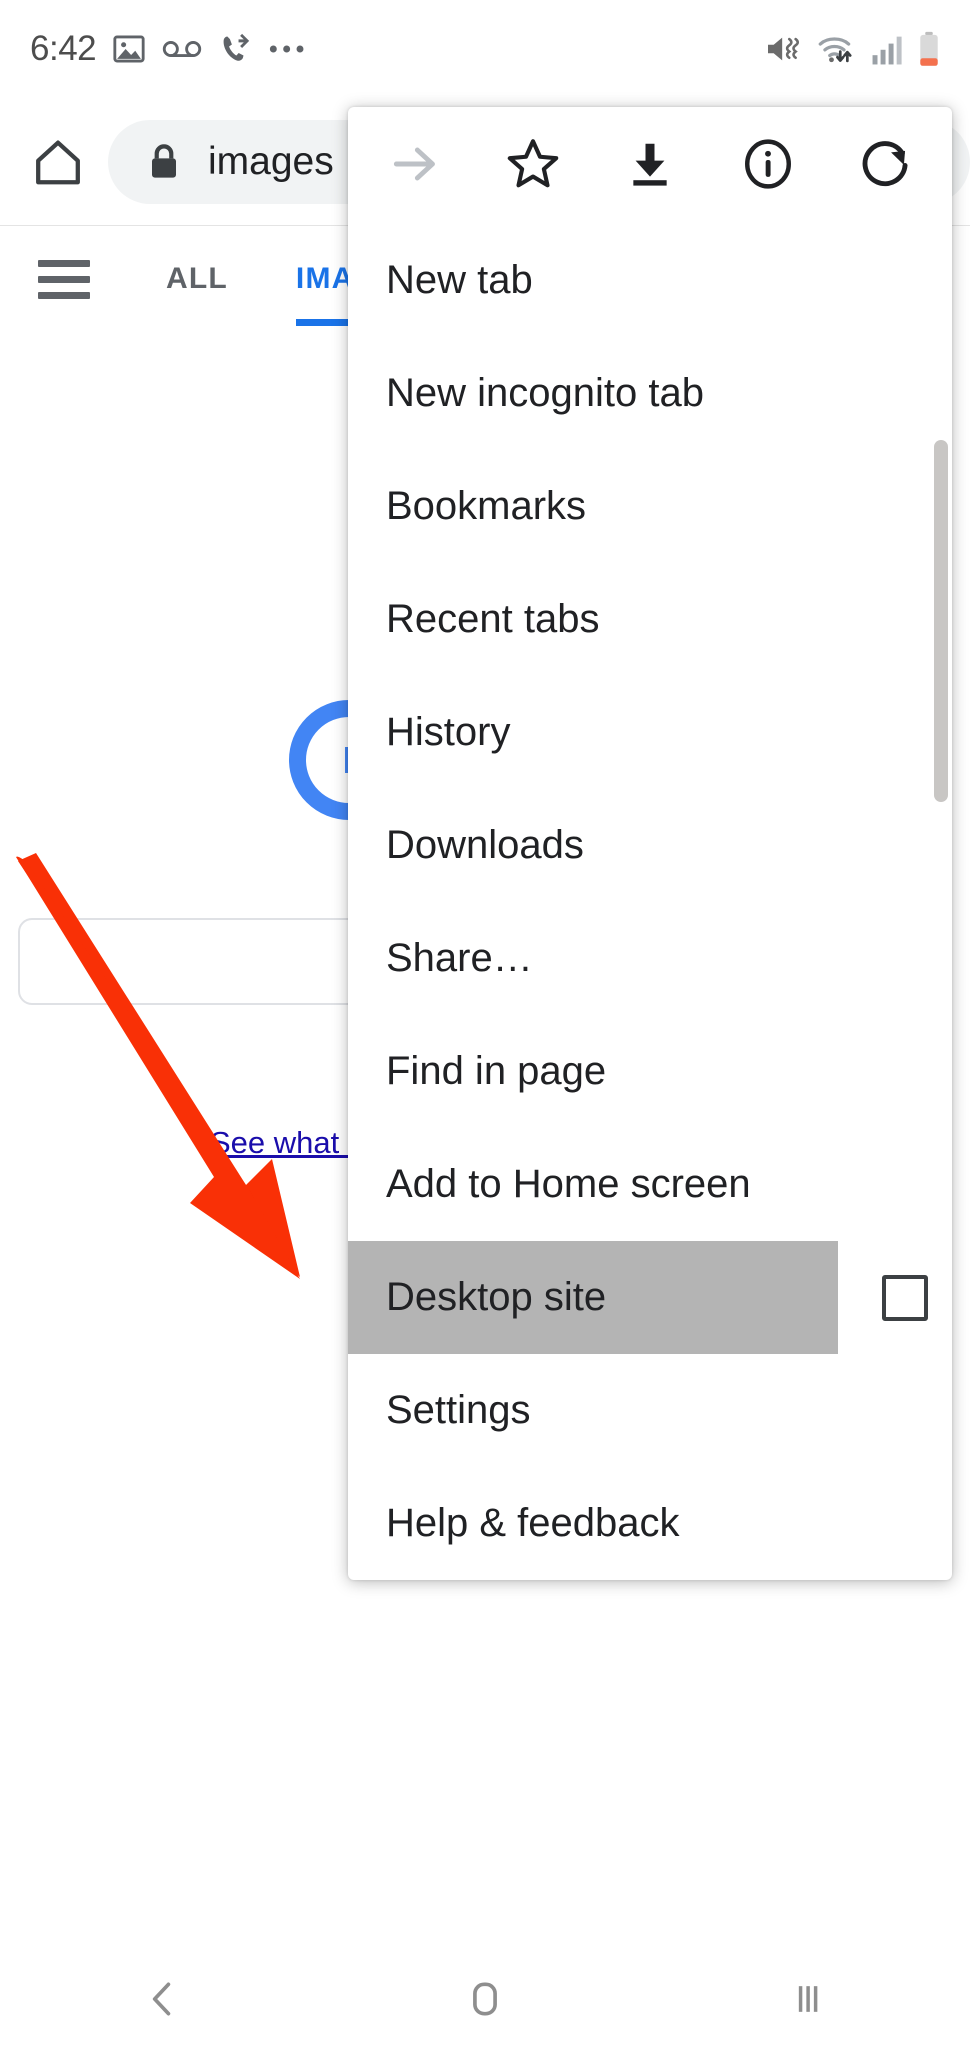  I want to click on bookmark-star-button, so click(533, 164).